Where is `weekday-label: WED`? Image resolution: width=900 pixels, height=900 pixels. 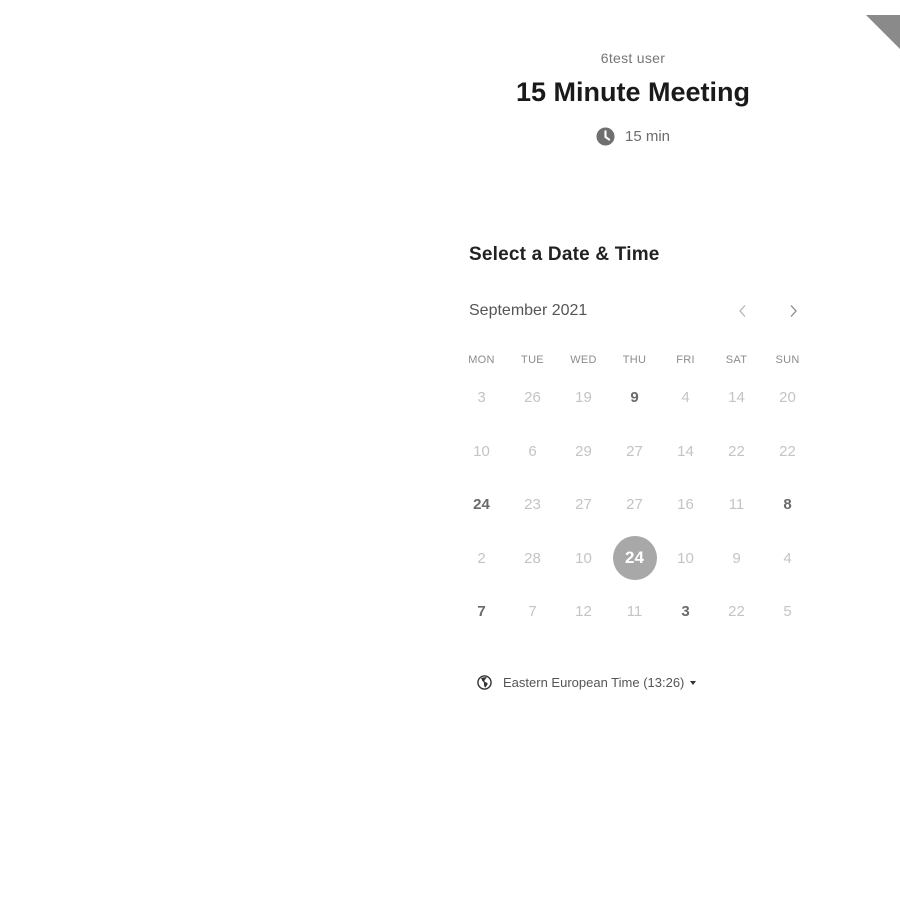 weekday-label: WED is located at coordinates (583, 360).